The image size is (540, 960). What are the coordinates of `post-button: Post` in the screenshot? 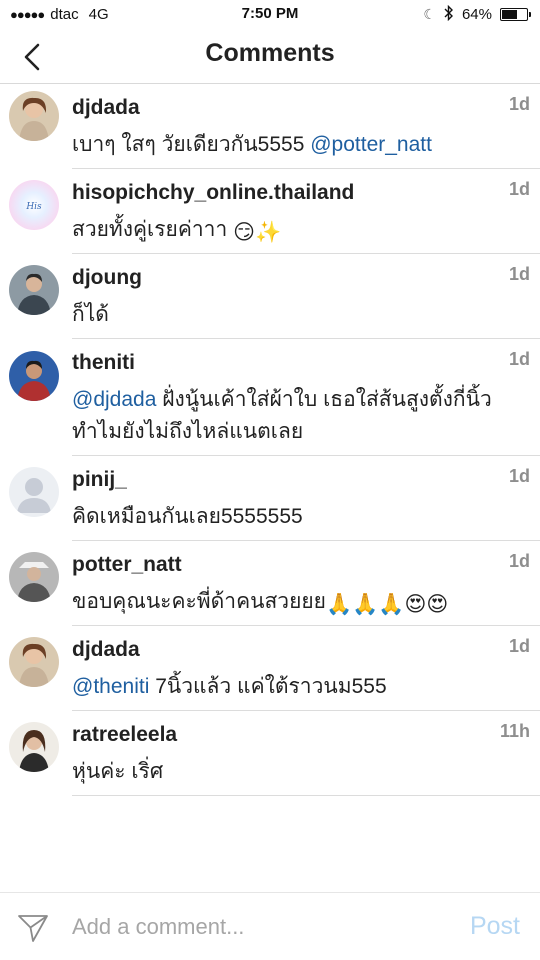 It's located at (495, 926).